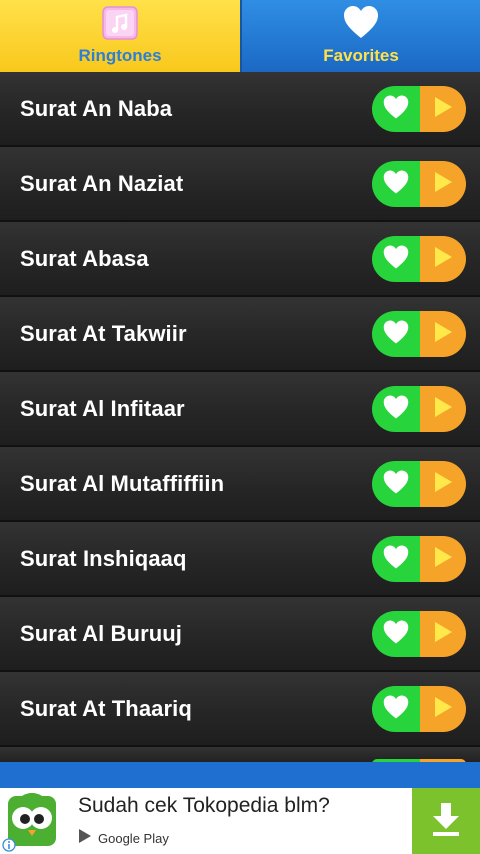  I want to click on tab-ringtones-label: Ringtones, so click(120, 55).